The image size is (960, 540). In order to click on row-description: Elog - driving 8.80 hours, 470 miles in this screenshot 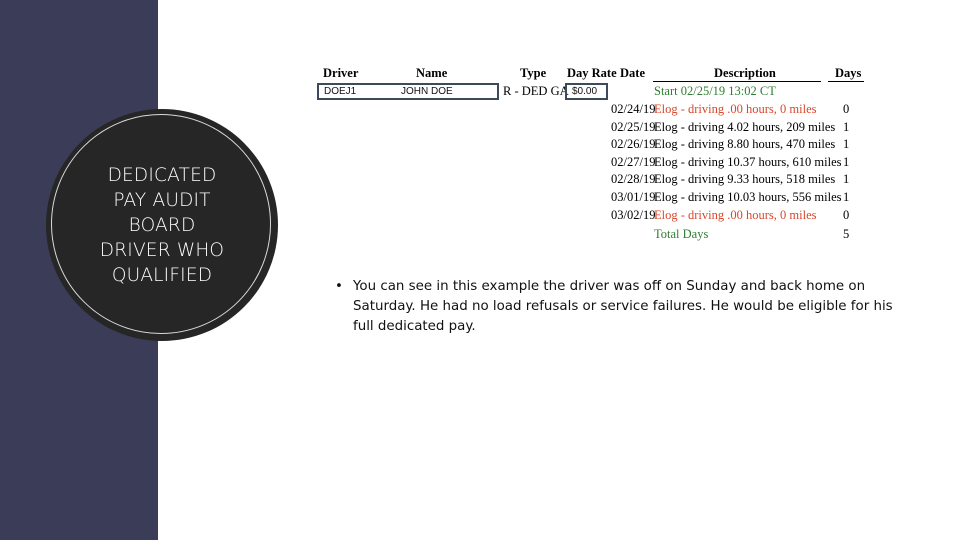, I will do `click(745, 144)`.